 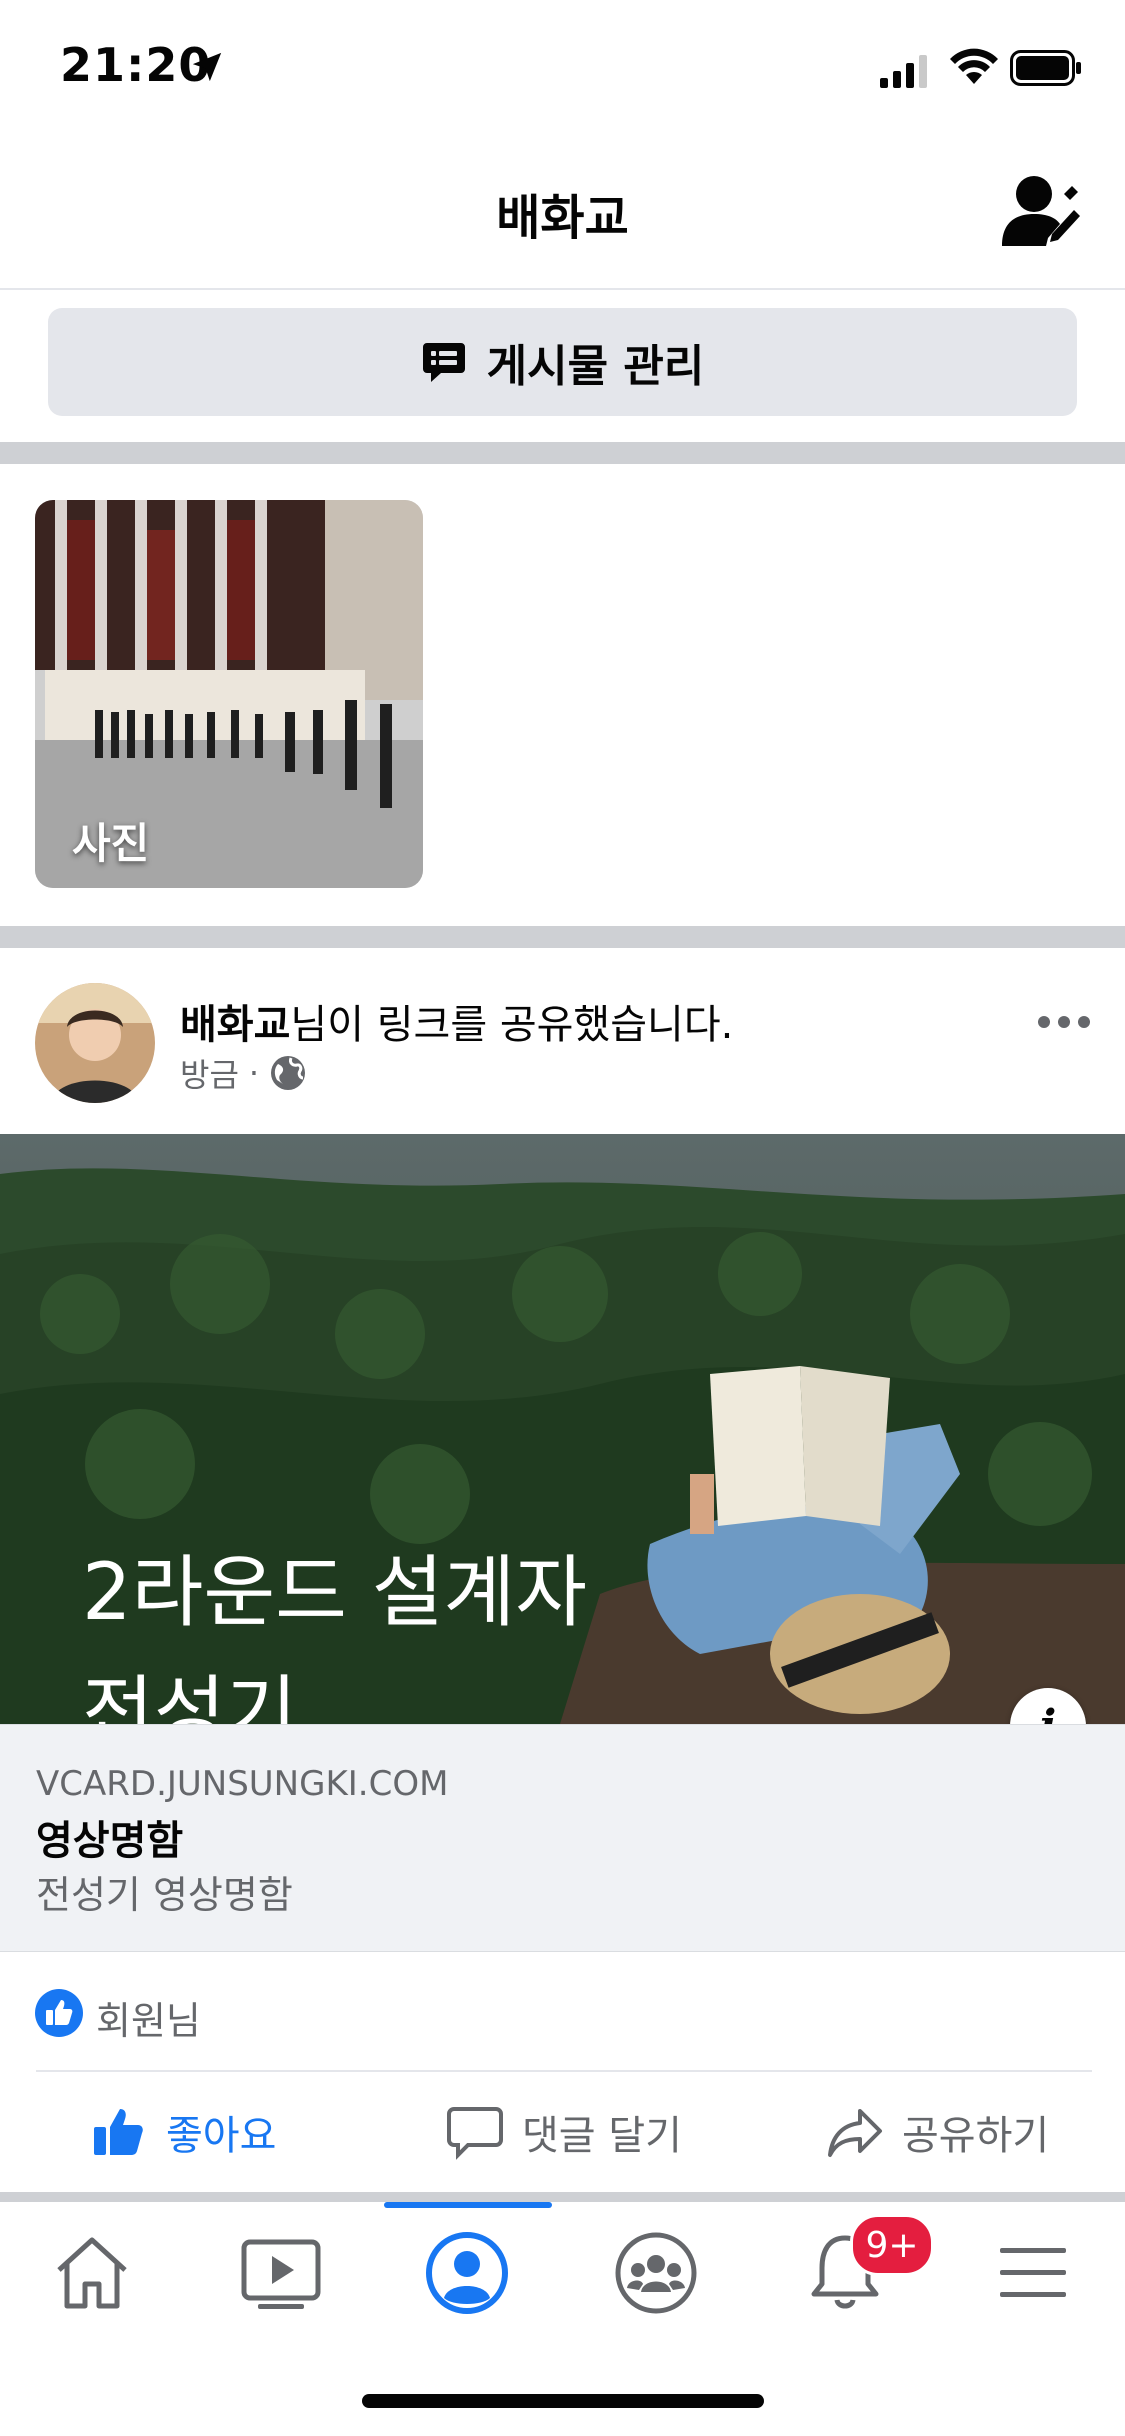 What do you see at coordinates (164, 1895) in the screenshot?
I see `link-description: 전성기 영상명함` at bounding box center [164, 1895].